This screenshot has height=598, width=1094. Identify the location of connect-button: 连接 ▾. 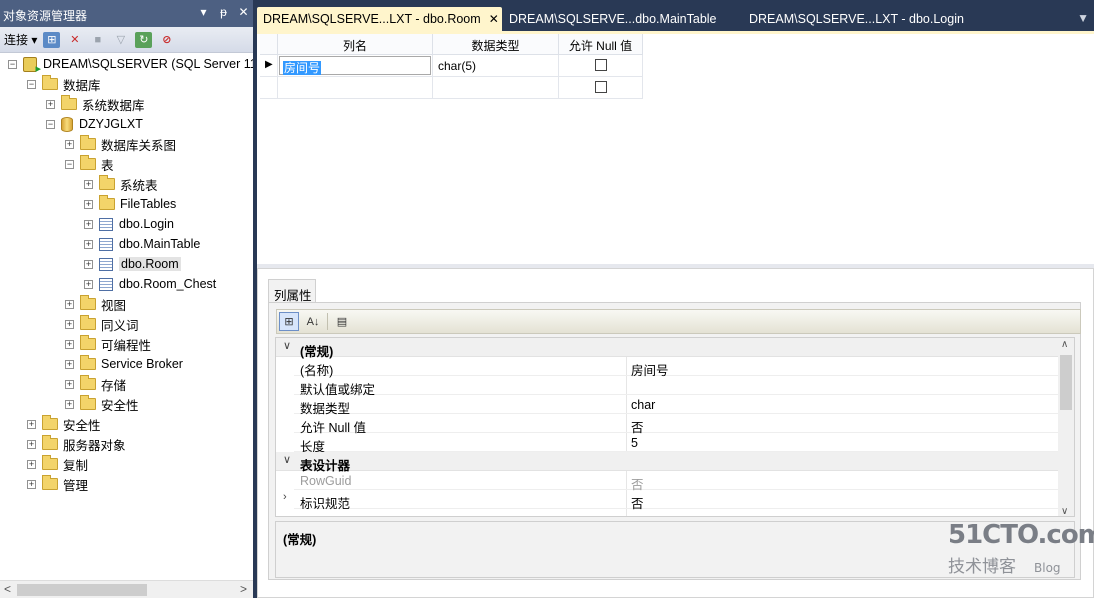
(20, 39).